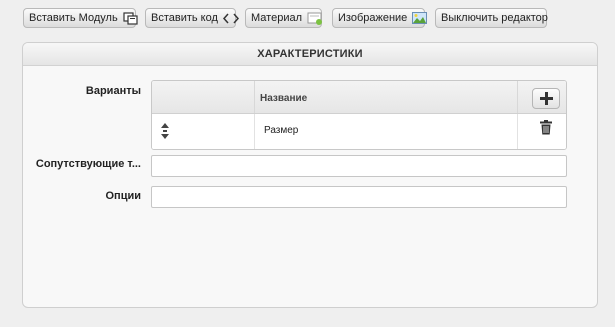  I want to click on variants-table: Название Размер, so click(359, 115).